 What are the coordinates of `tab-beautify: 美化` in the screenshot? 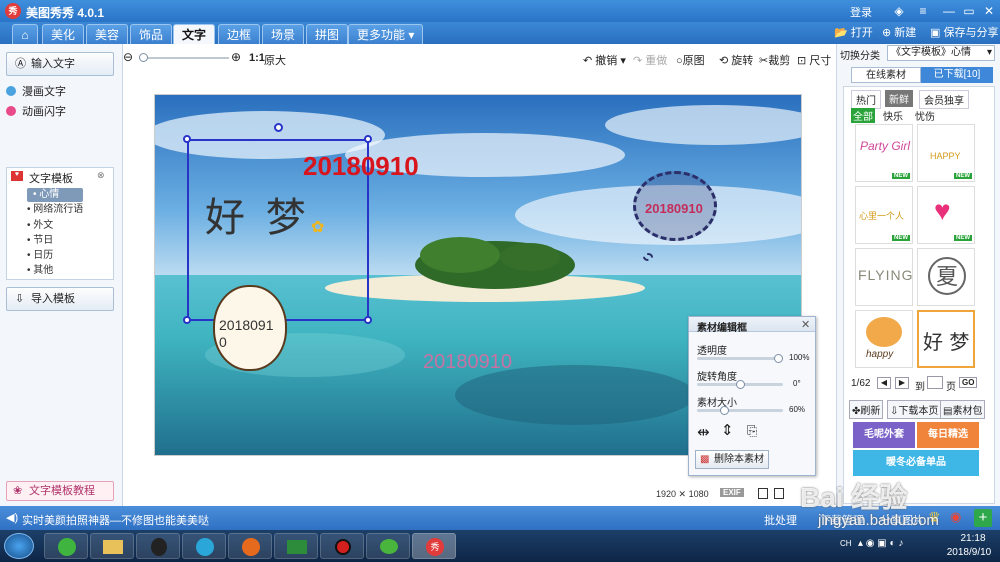 It's located at (63, 34).